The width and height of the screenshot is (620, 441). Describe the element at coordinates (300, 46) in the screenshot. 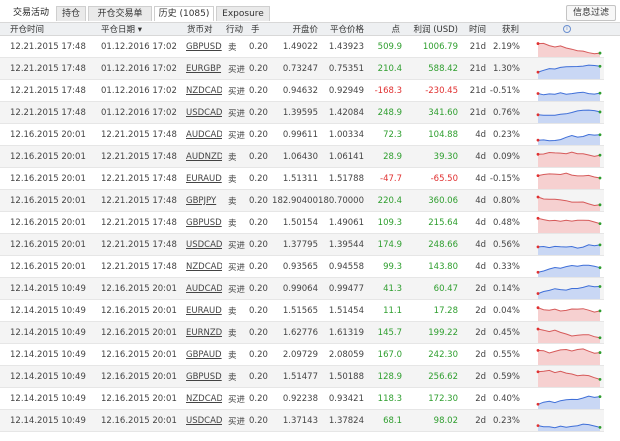

I see `cell-open-price: 1.49022` at that location.